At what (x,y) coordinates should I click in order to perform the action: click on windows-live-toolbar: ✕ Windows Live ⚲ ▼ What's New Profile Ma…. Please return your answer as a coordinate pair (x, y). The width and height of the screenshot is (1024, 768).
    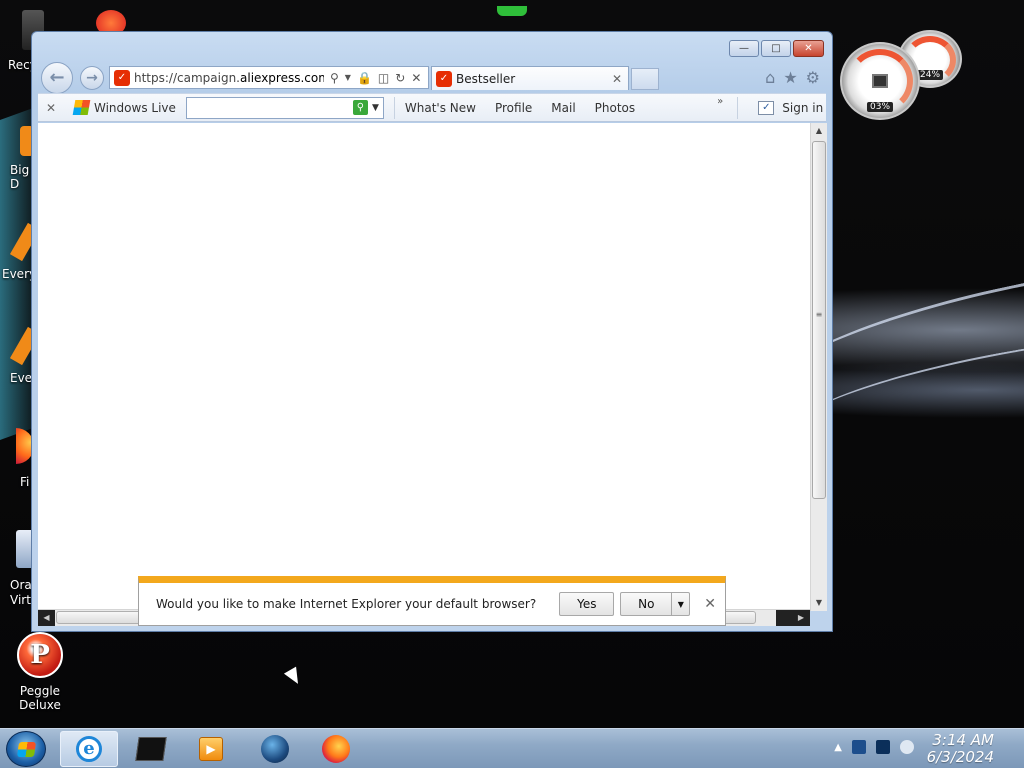
    Looking at the image, I should click on (432, 107).